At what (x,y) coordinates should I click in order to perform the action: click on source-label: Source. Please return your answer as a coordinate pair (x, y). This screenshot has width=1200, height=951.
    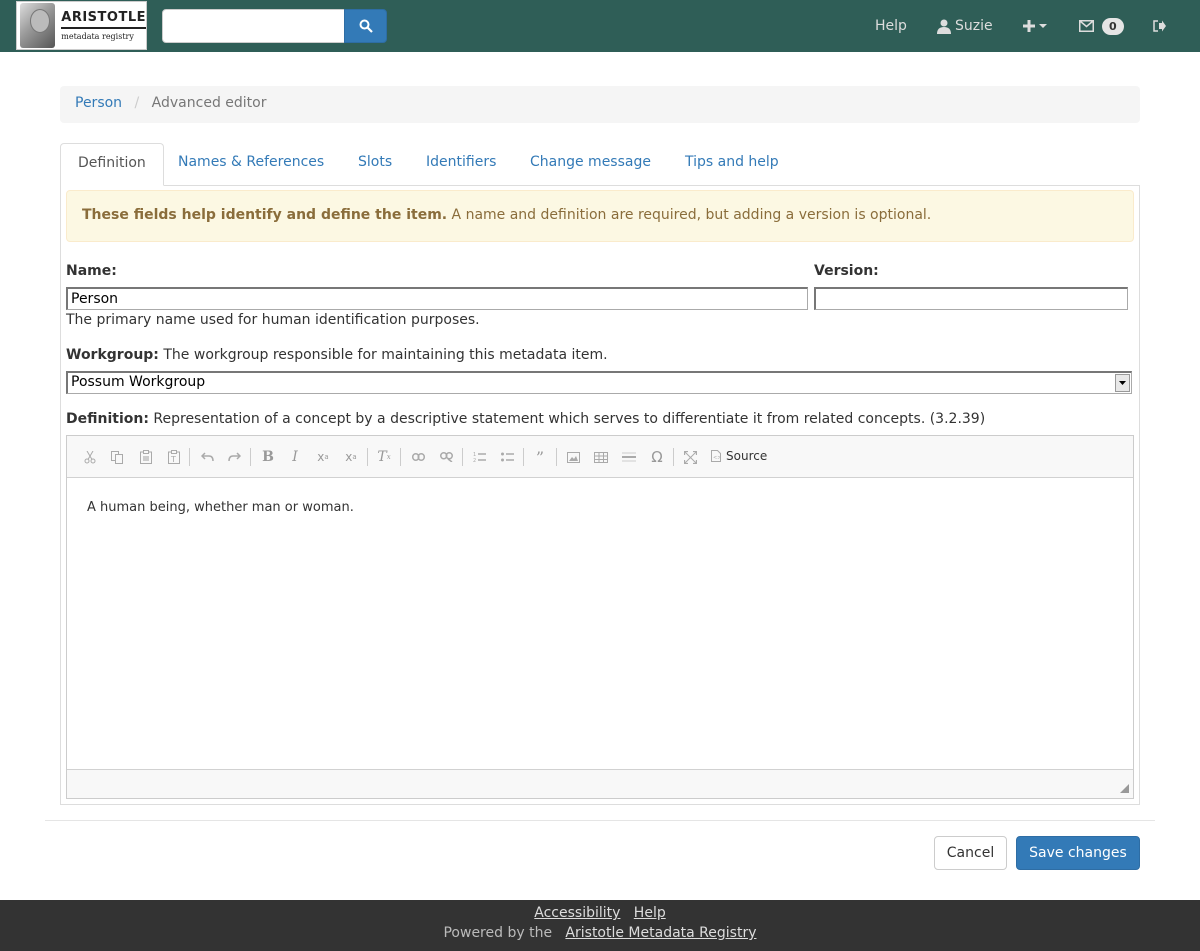
    Looking at the image, I should click on (747, 456).